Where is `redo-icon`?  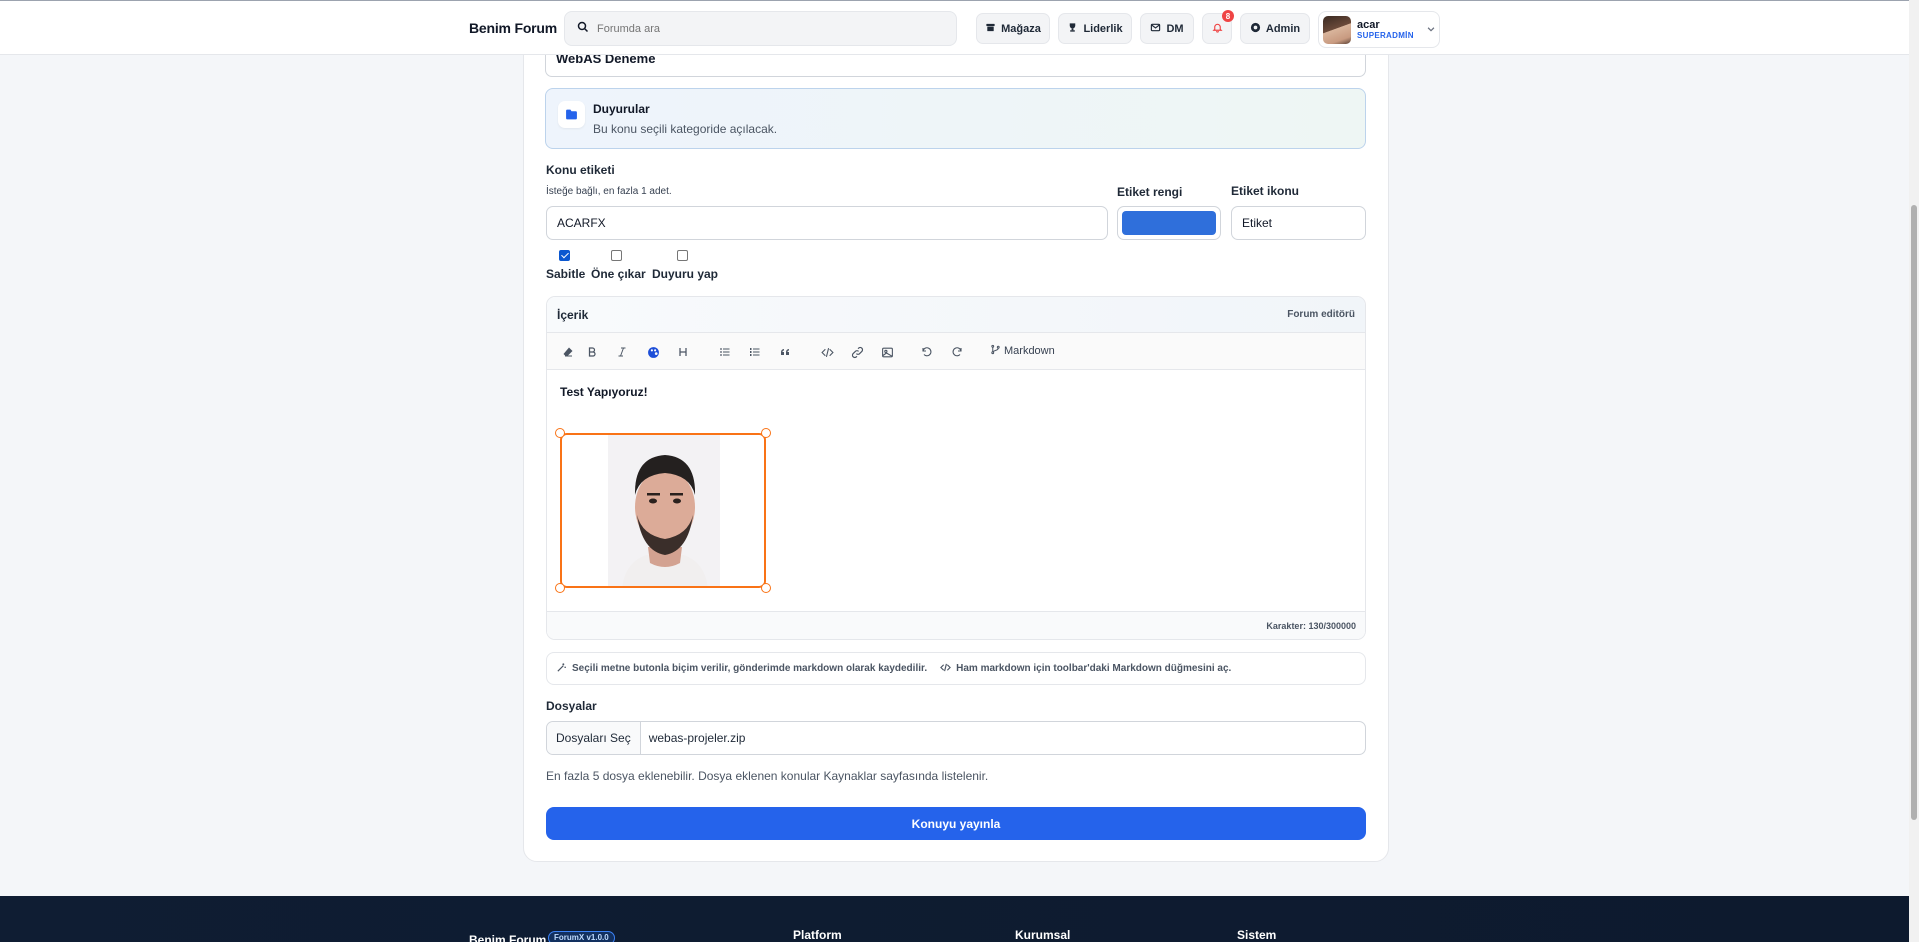 redo-icon is located at coordinates (957, 352).